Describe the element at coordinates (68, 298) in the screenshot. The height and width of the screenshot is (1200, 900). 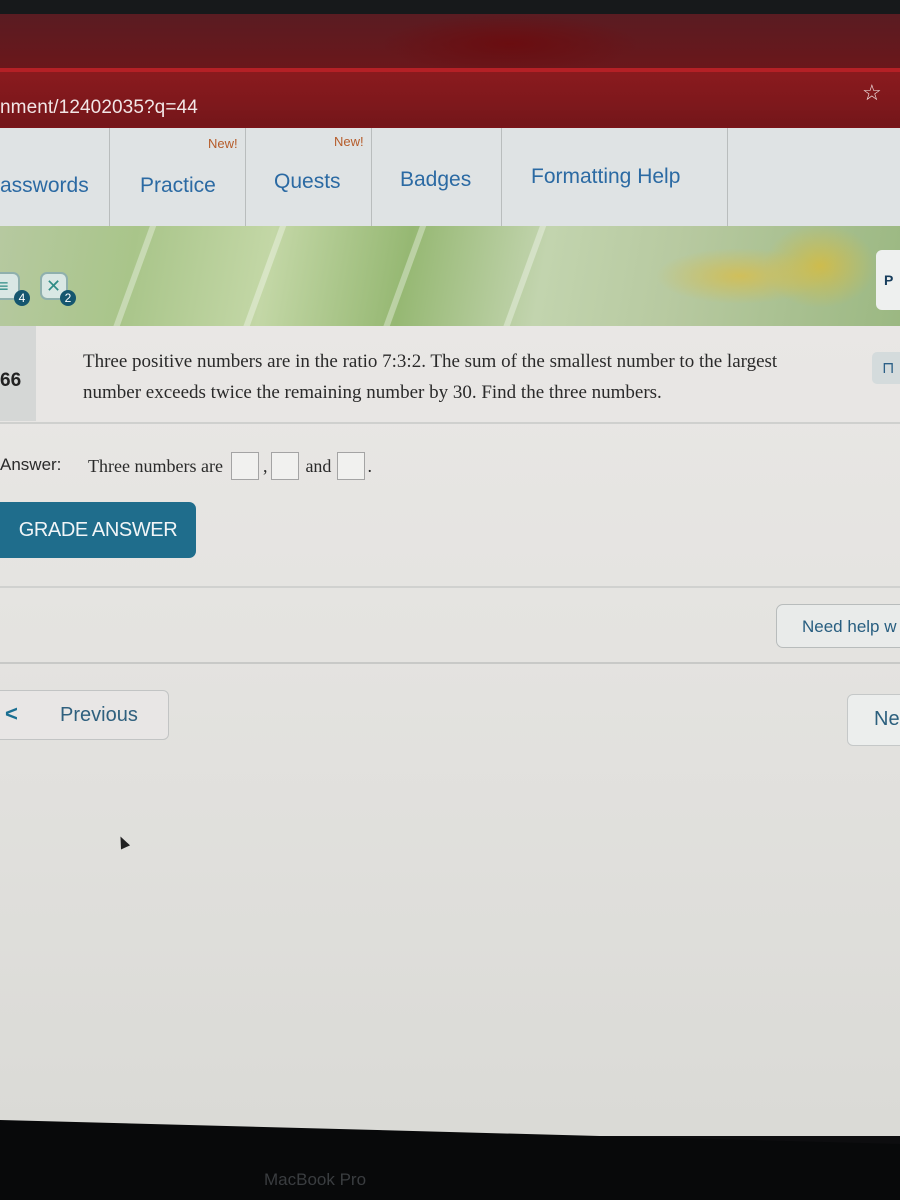
I see `badge-count: 2` at that location.